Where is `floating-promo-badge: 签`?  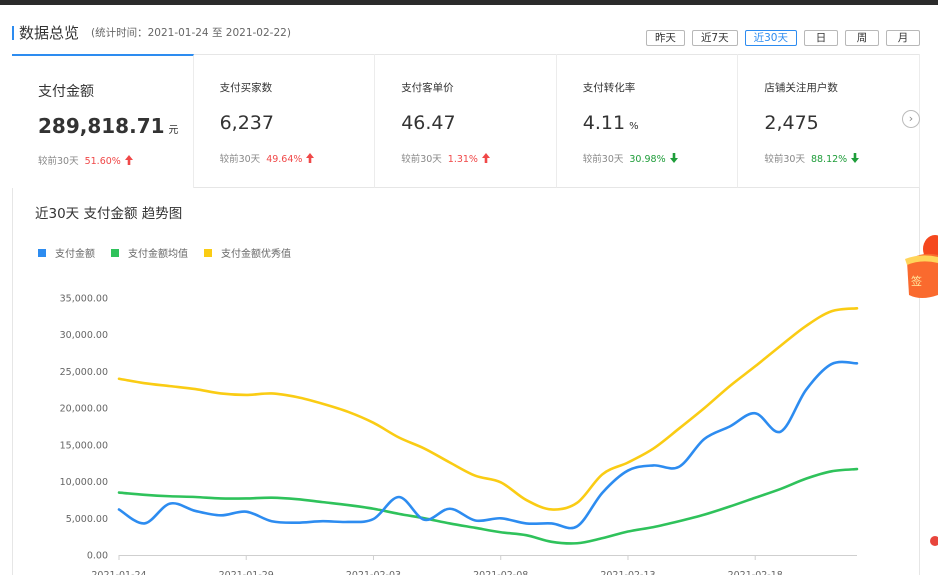 floating-promo-badge: 签 is located at coordinates (919, 264).